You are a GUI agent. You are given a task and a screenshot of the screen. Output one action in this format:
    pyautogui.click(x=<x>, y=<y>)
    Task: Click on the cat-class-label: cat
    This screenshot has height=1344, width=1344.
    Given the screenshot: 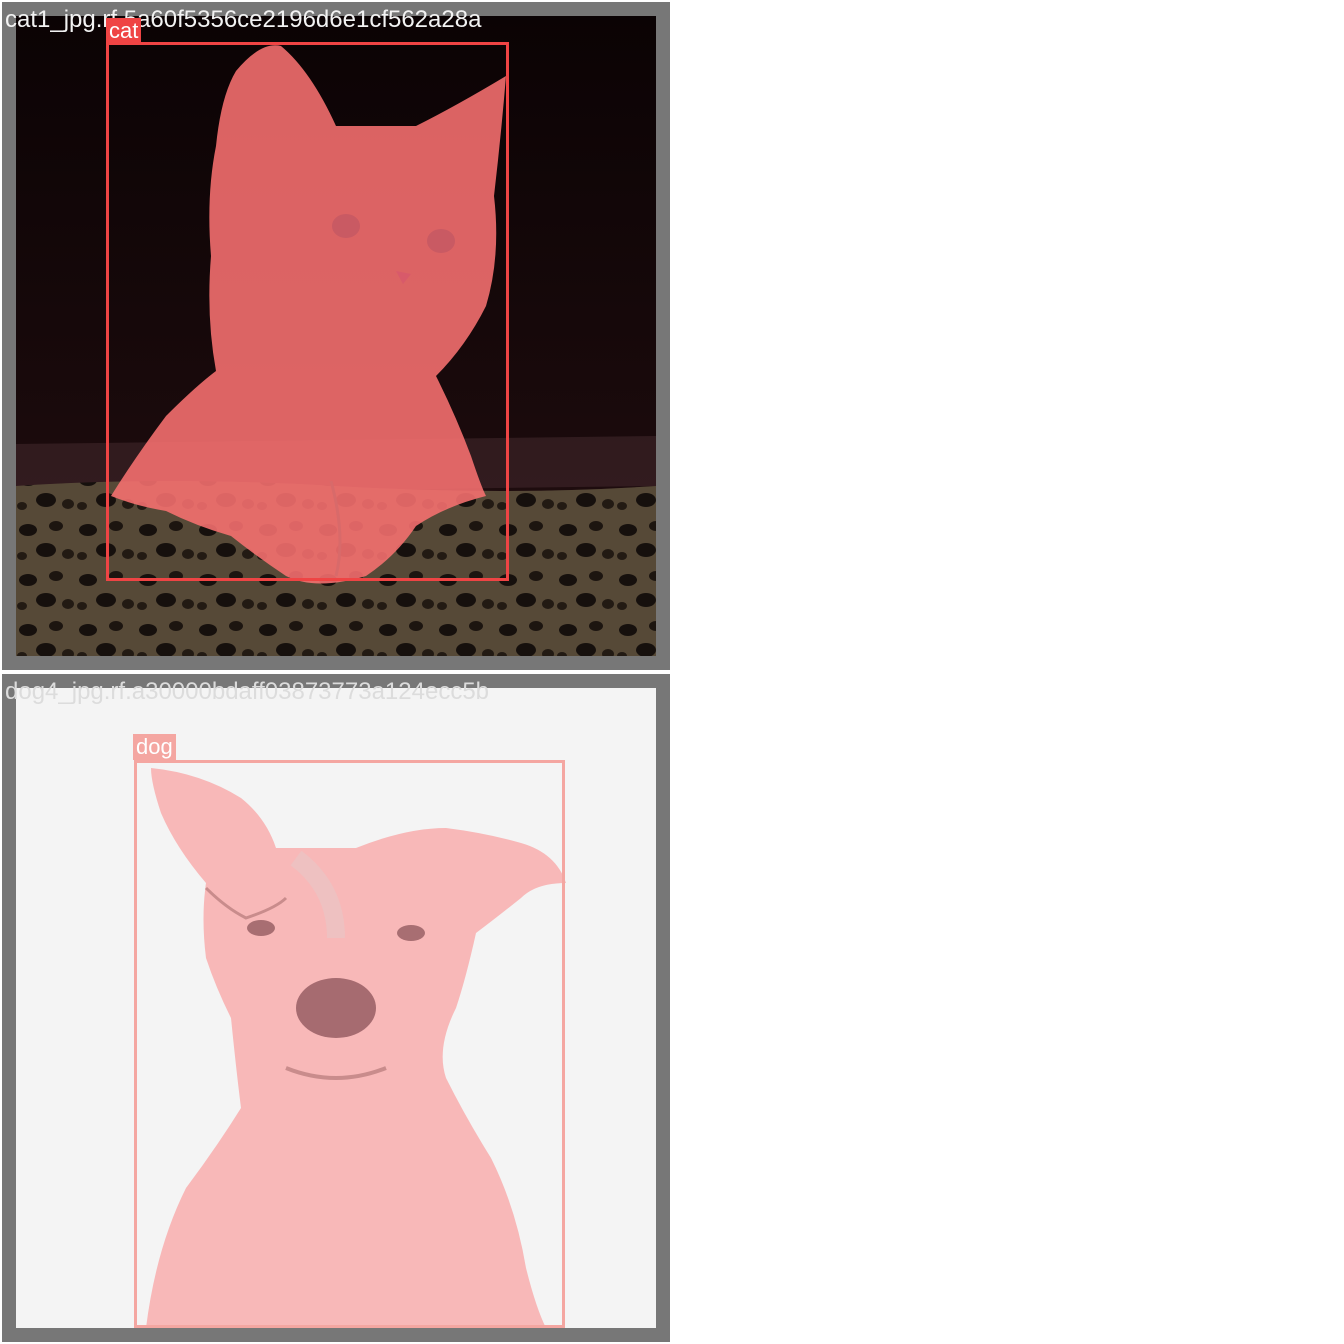 What is the action you would take?
    pyautogui.click(x=124, y=31)
    